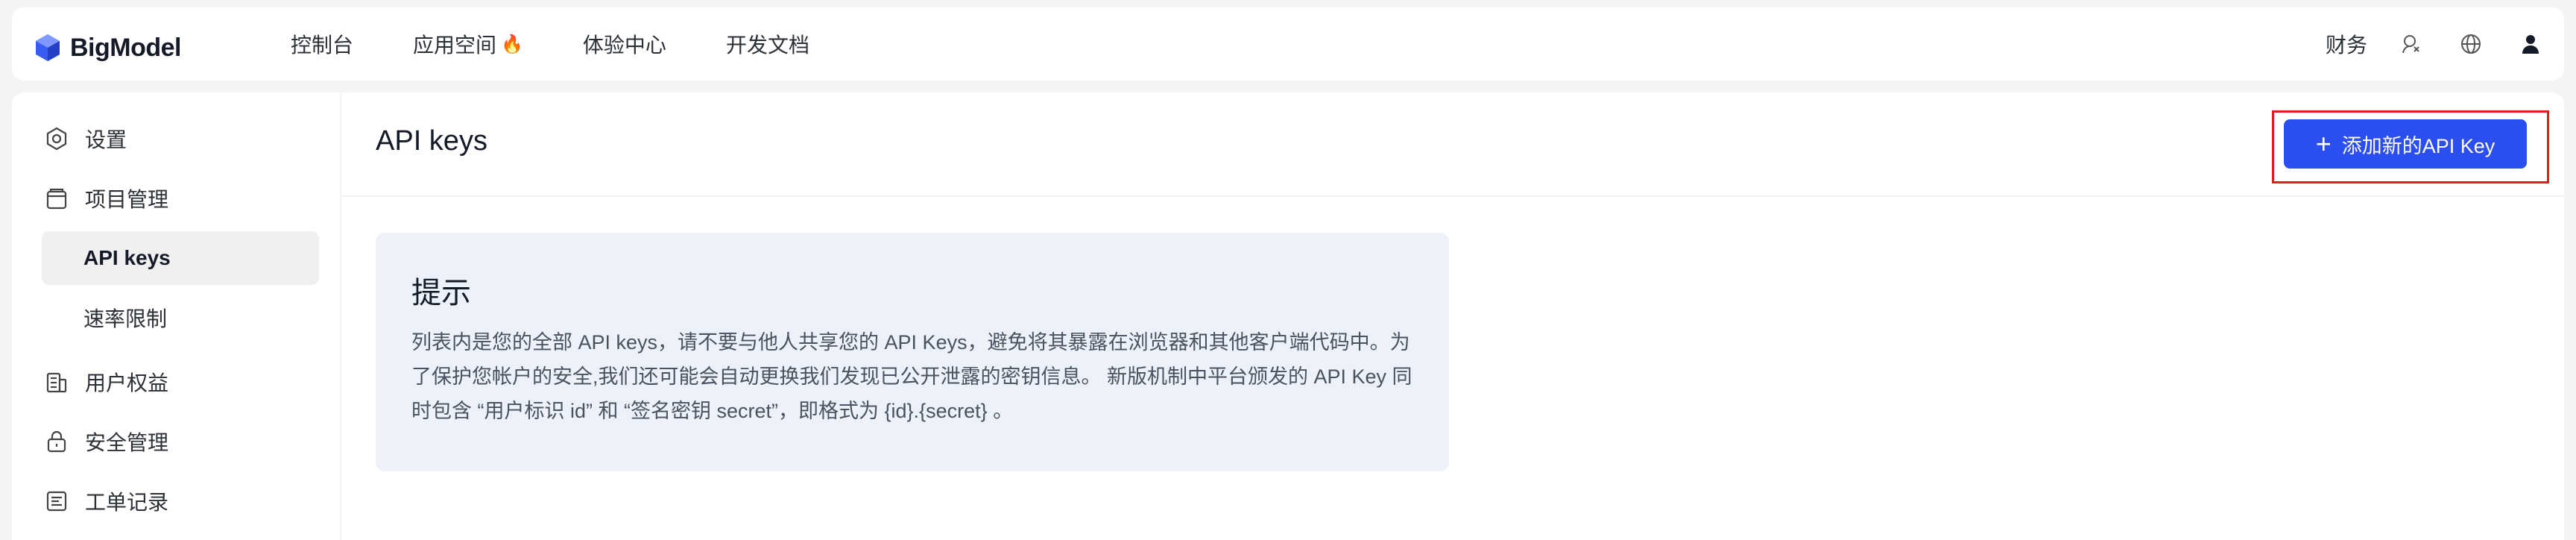  Describe the element at coordinates (431, 141) in the screenshot. I see `page-title: API keys` at that location.